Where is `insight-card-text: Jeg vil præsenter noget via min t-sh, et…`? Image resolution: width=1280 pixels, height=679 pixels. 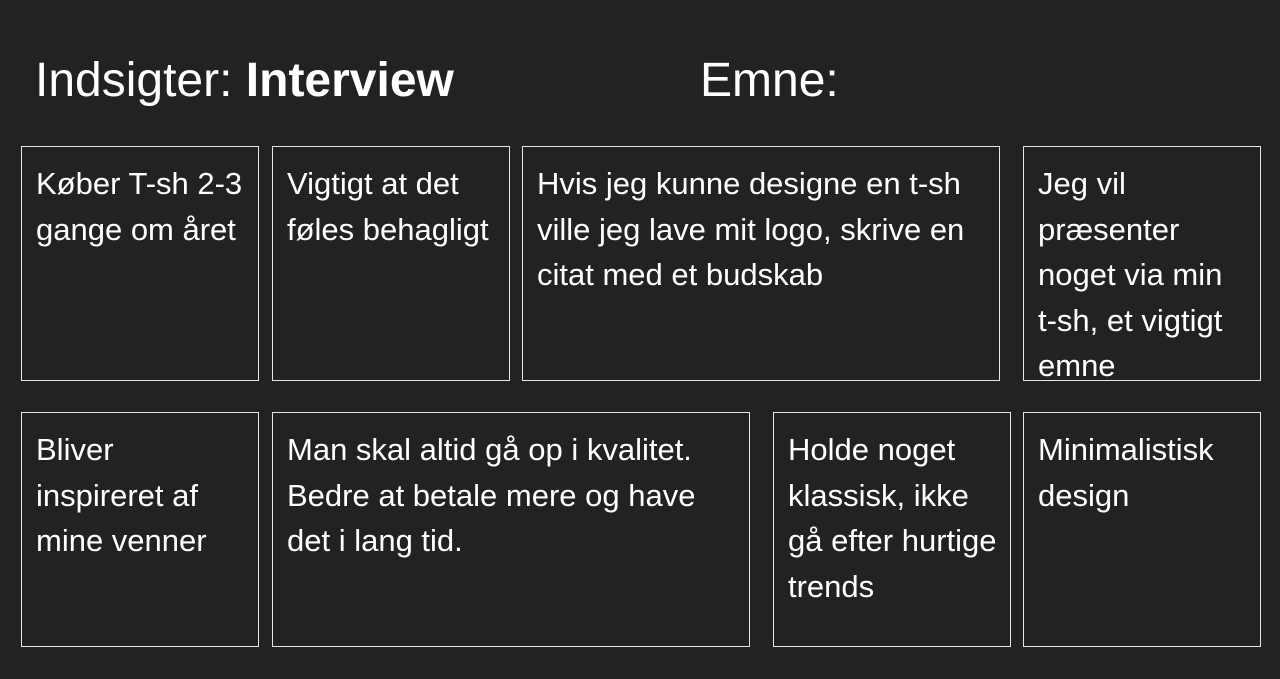
insight-card-text: Jeg vil præsenter noget via min t-sh, et… is located at coordinates (1130, 273).